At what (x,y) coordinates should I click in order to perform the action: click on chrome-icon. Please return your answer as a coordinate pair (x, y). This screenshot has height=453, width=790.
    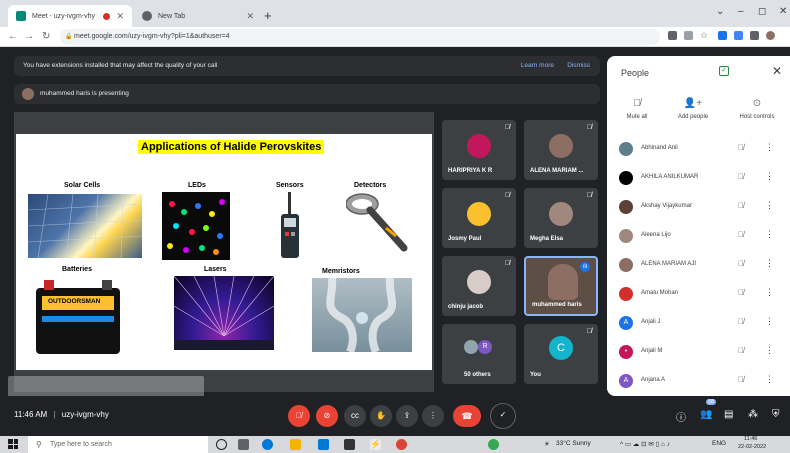
    Looking at the image, I should click on (401, 444).